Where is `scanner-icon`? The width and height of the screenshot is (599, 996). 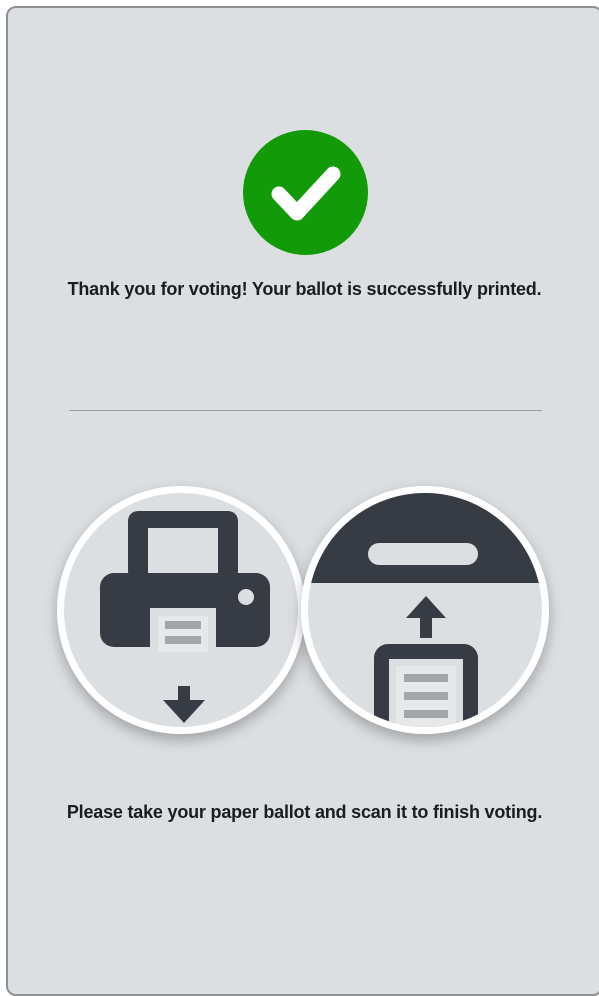
scanner-icon is located at coordinates (425, 610).